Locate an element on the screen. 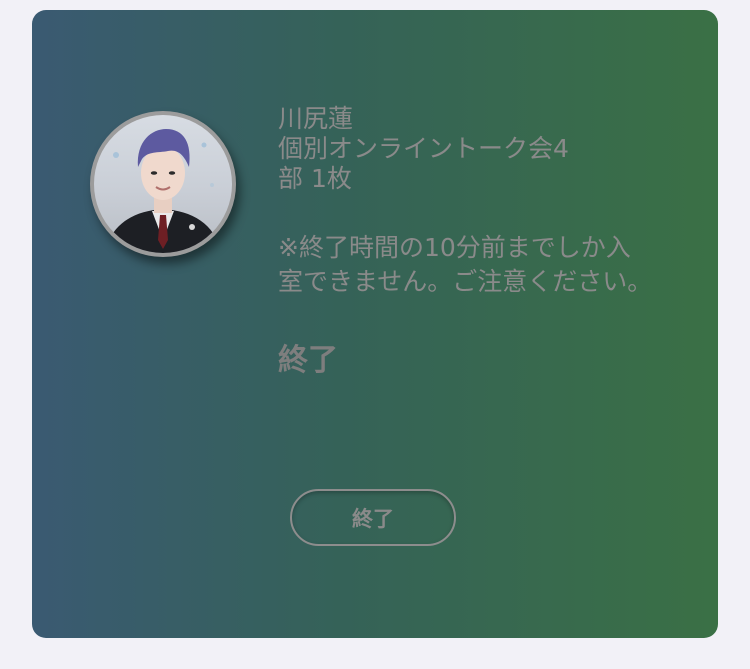 This screenshot has height=669, width=750. avatar is located at coordinates (163, 184).